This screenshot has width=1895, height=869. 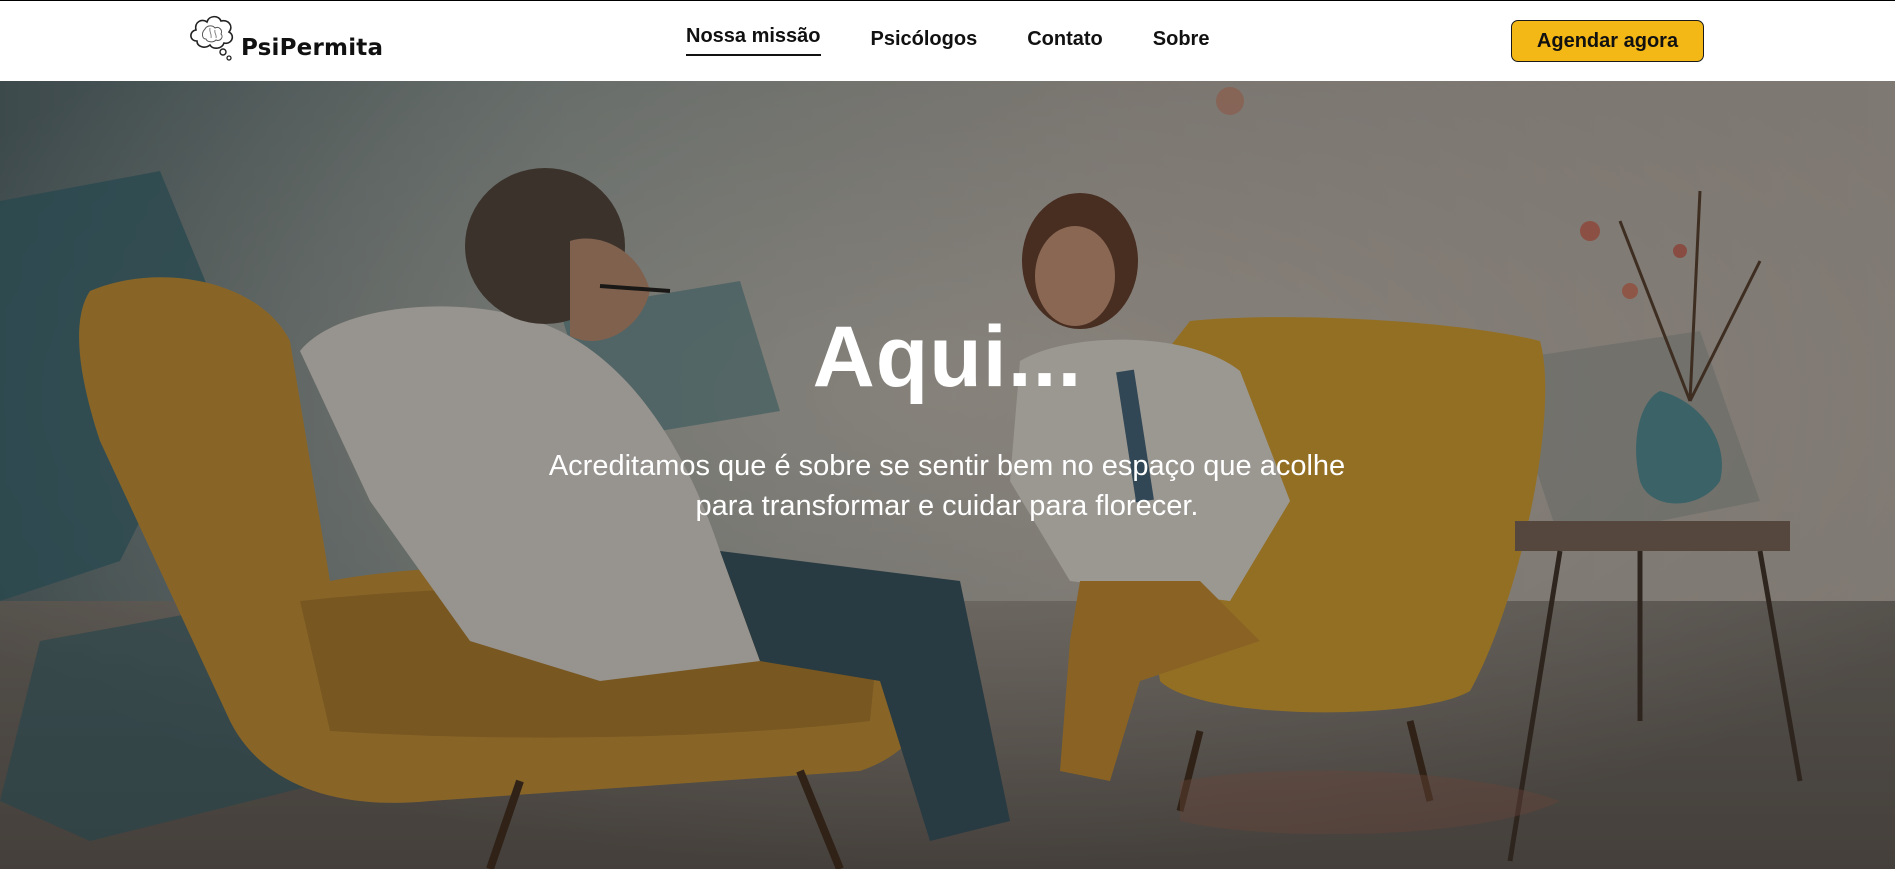 What do you see at coordinates (924, 41) in the screenshot?
I see `nav-link-psicologos: Psicólogos` at bounding box center [924, 41].